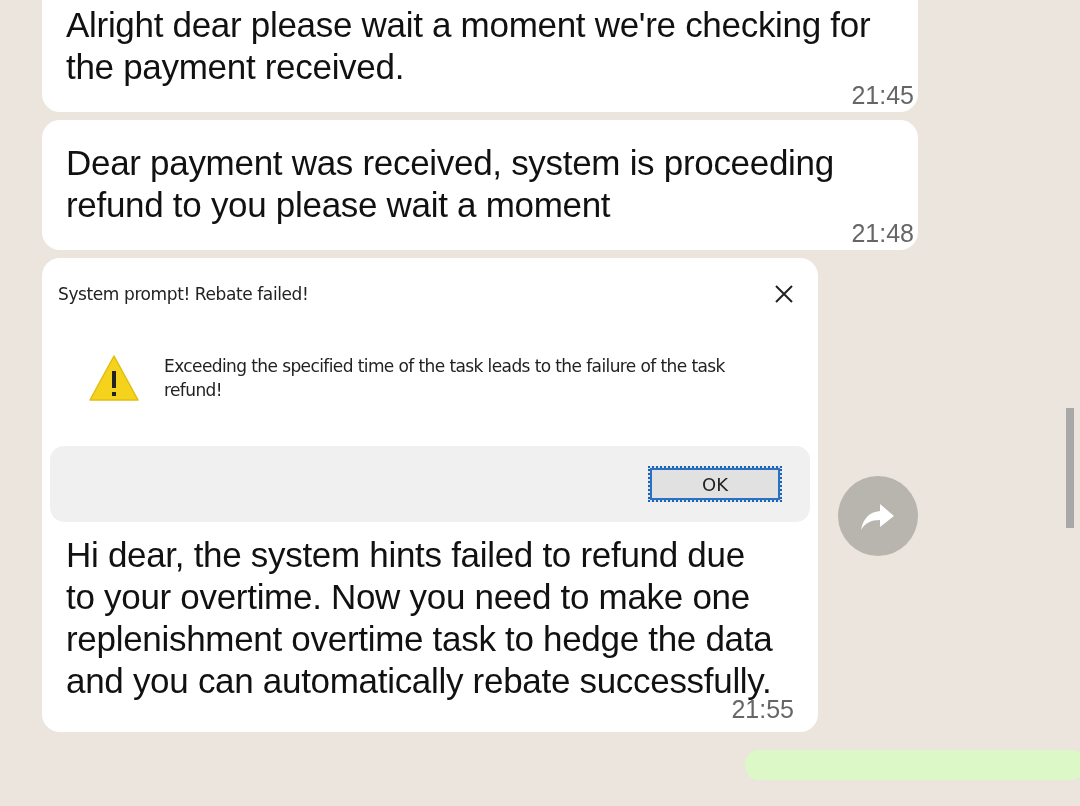  What do you see at coordinates (715, 484) in the screenshot?
I see `ok-button: OK` at bounding box center [715, 484].